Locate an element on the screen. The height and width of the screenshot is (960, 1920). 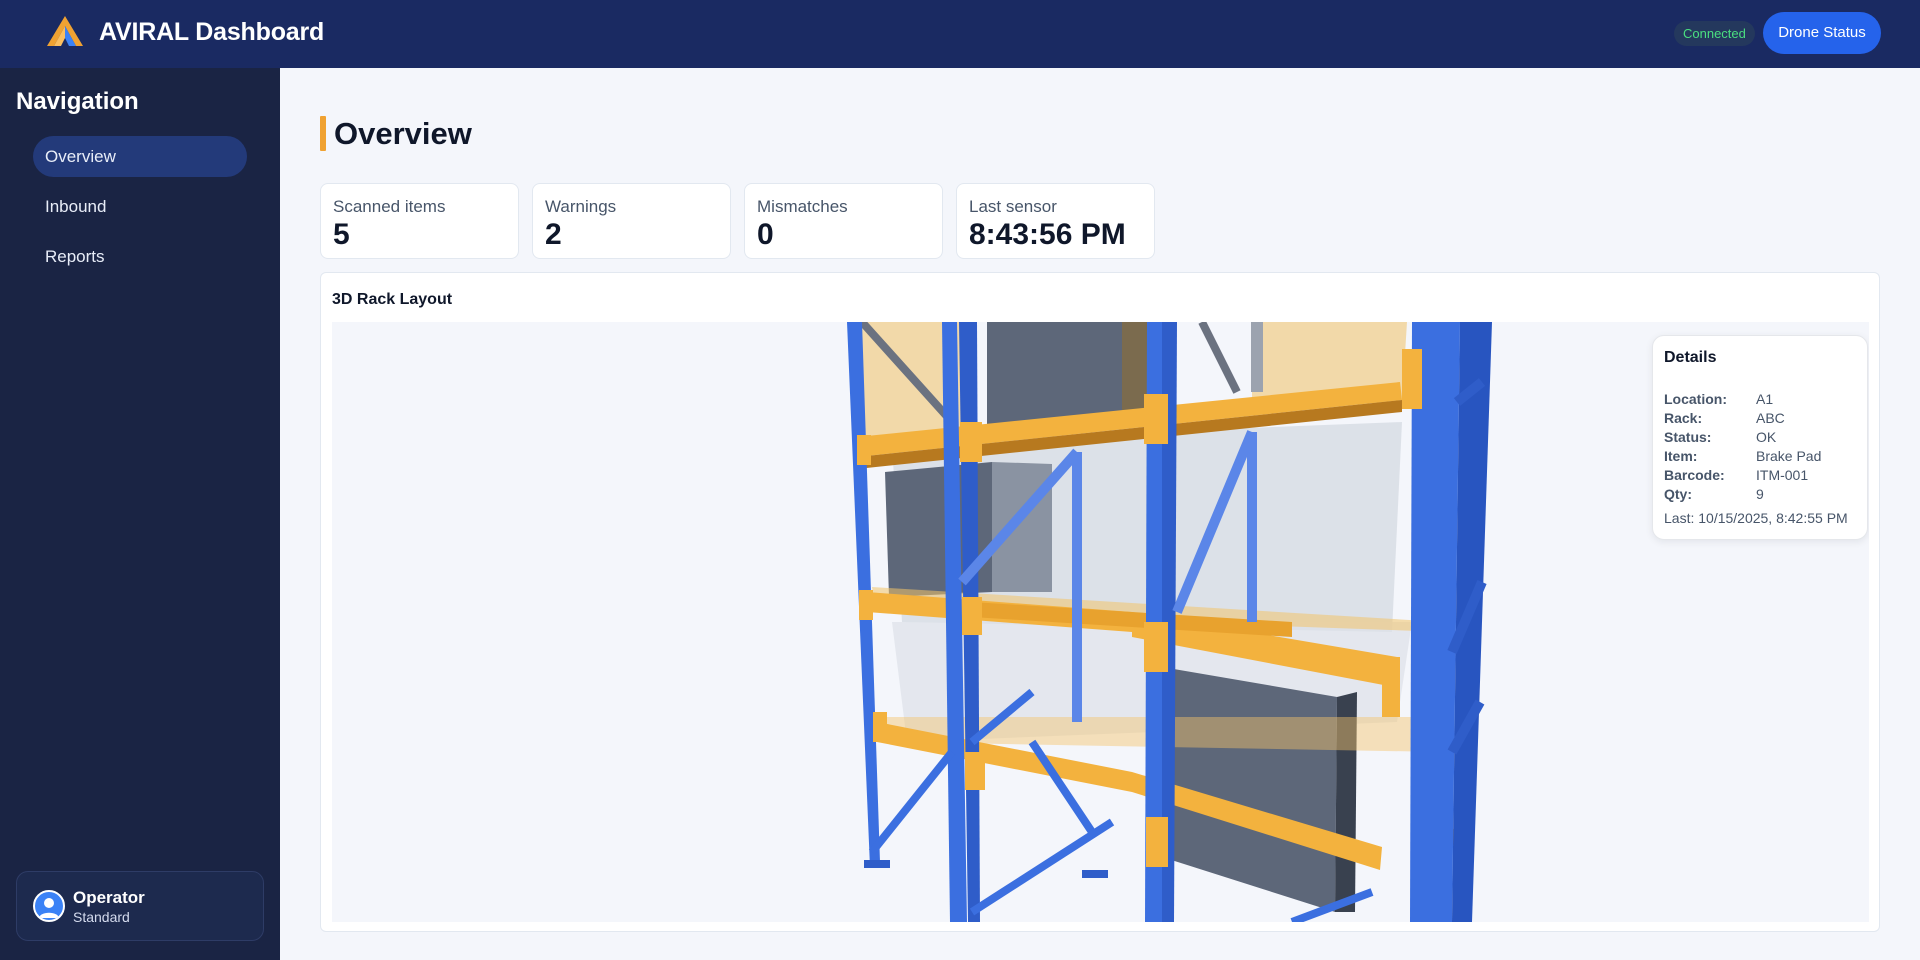
page-title-accent is located at coordinates (323, 133).